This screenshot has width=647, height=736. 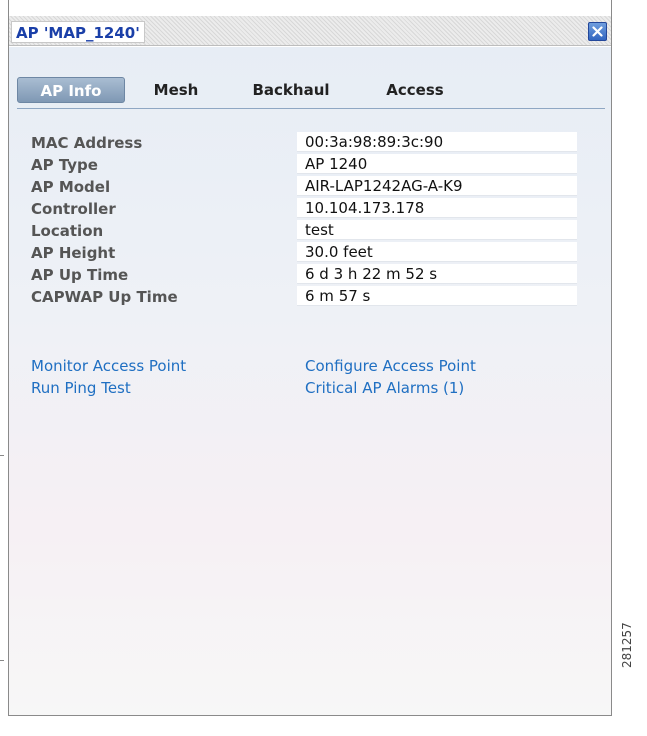 I want to click on info-row-ap-model: AP Model AIR-LAP1242AG-A-K9, so click(x=303, y=186).